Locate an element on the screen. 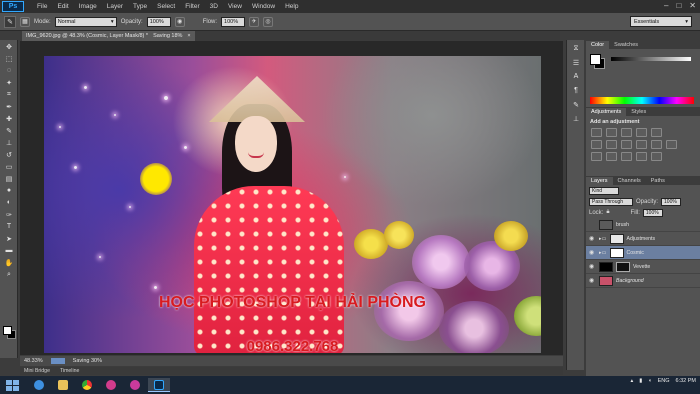 This screenshot has height=394, width=700. tab-timeline: Timeline is located at coordinates (69, 371).